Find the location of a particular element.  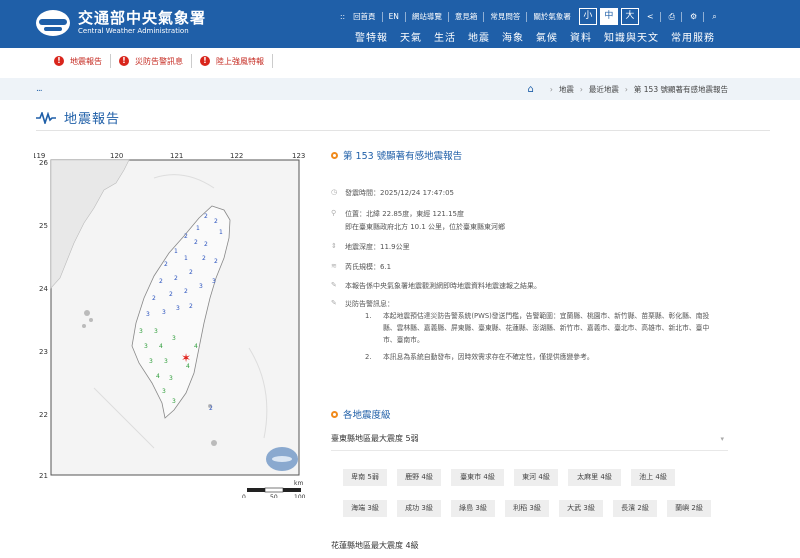

position-line1: 位置：北緯 22.85度，東經 121.15度 is located at coordinates (404, 214).